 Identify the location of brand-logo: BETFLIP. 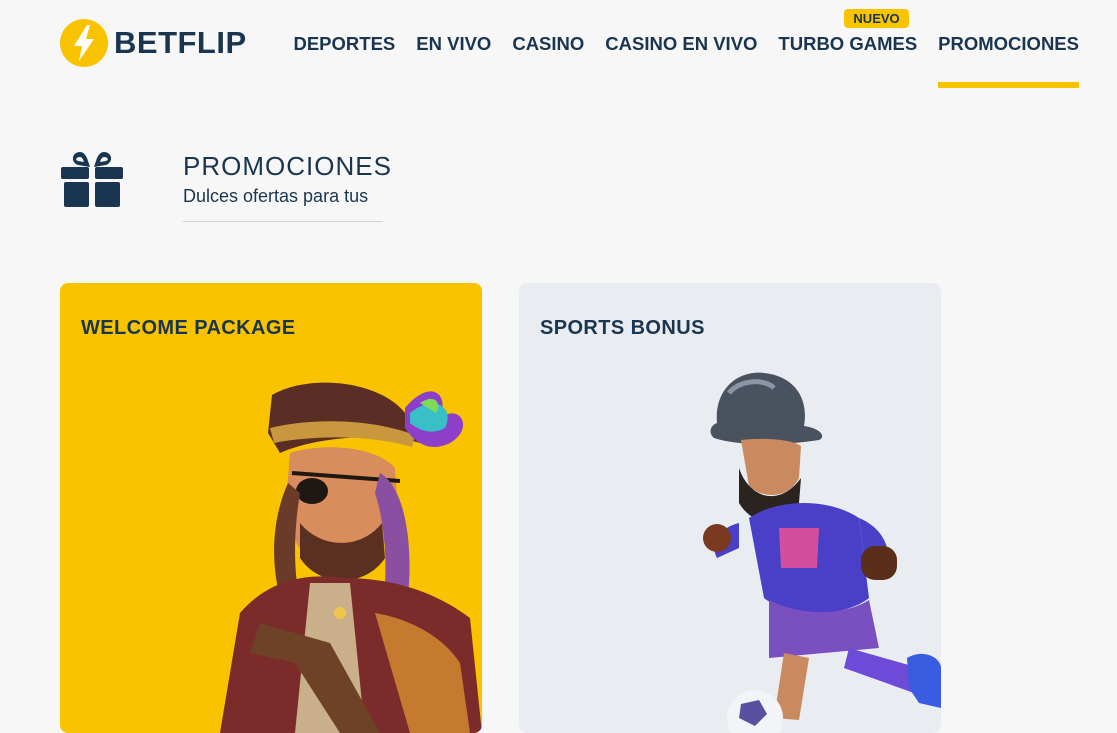
(153, 43).